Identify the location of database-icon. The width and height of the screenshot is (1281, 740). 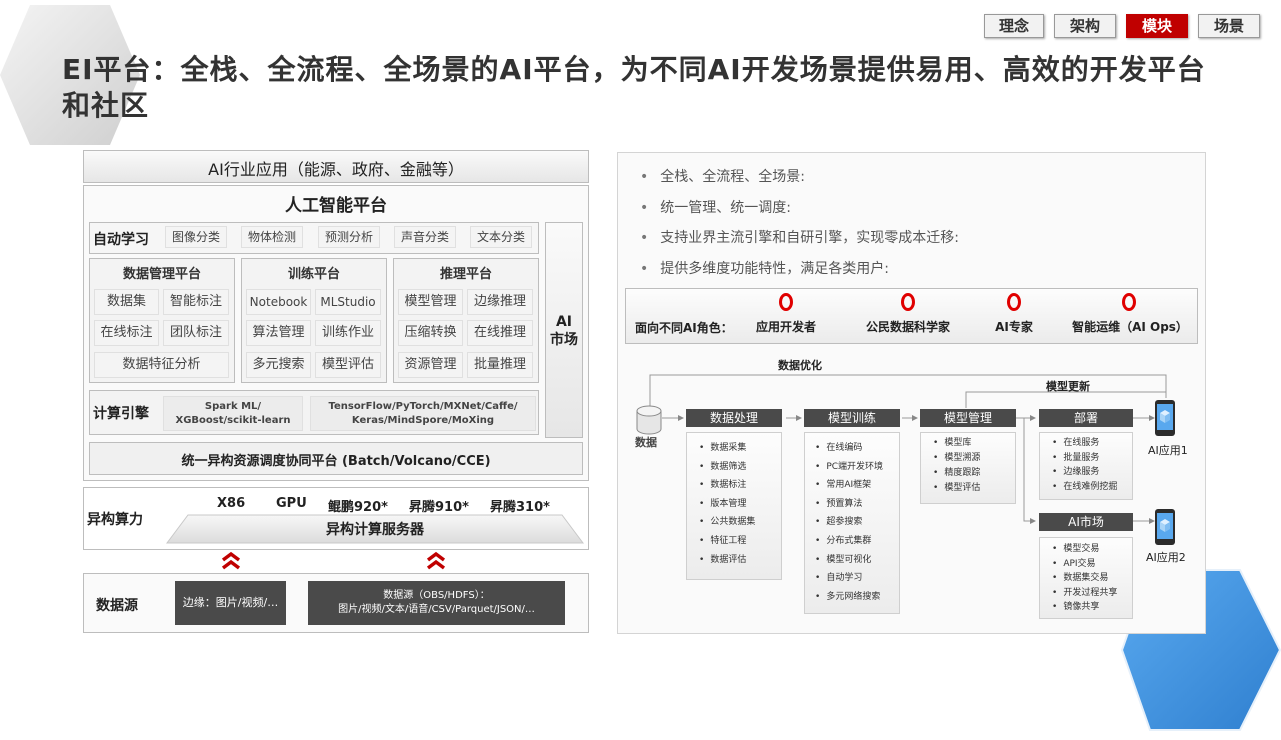
(649, 420).